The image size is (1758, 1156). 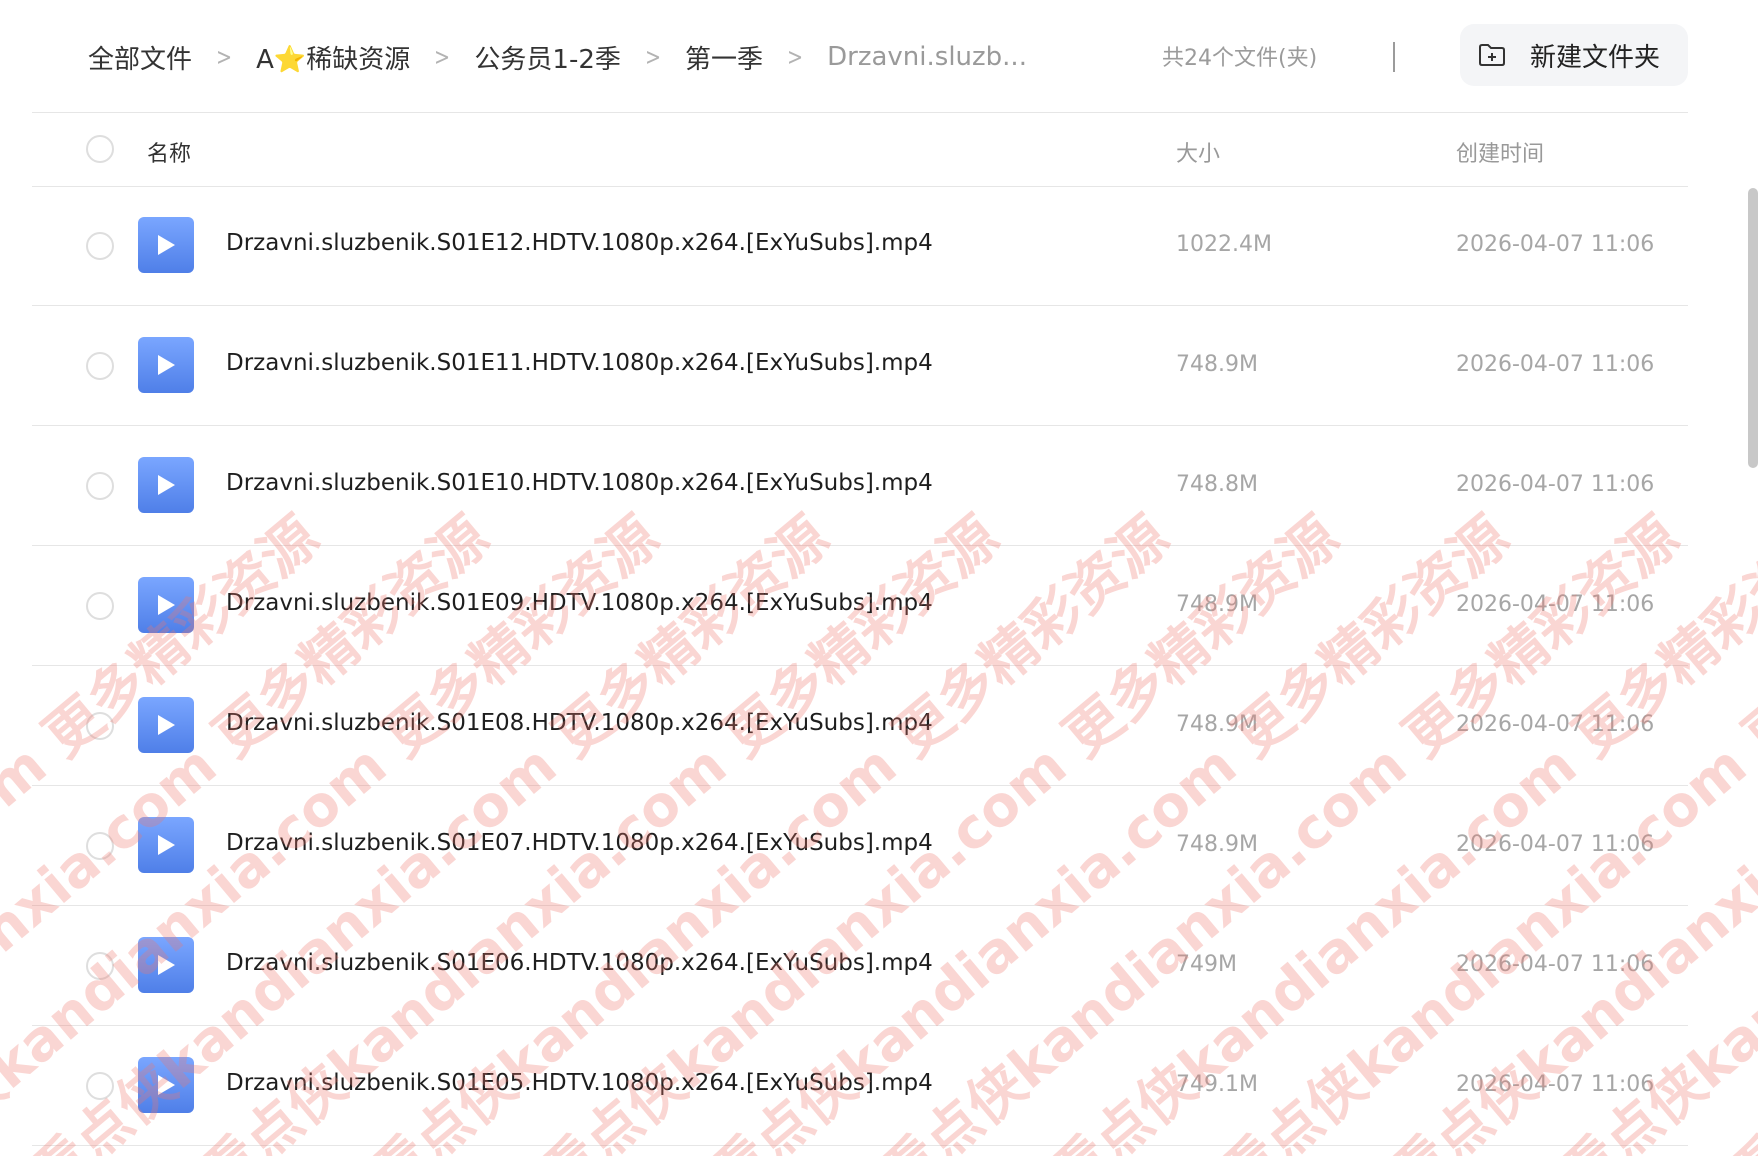 What do you see at coordinates (1595, 57) in the screenshot?
I see `new-folder-label: 新建文件夹` at bounding box center [1595, 57].